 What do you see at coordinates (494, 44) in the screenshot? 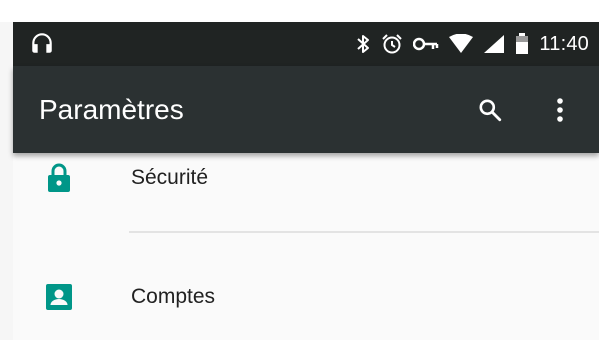
I see `cell-signal-icon` at bounding box center [494, 44].